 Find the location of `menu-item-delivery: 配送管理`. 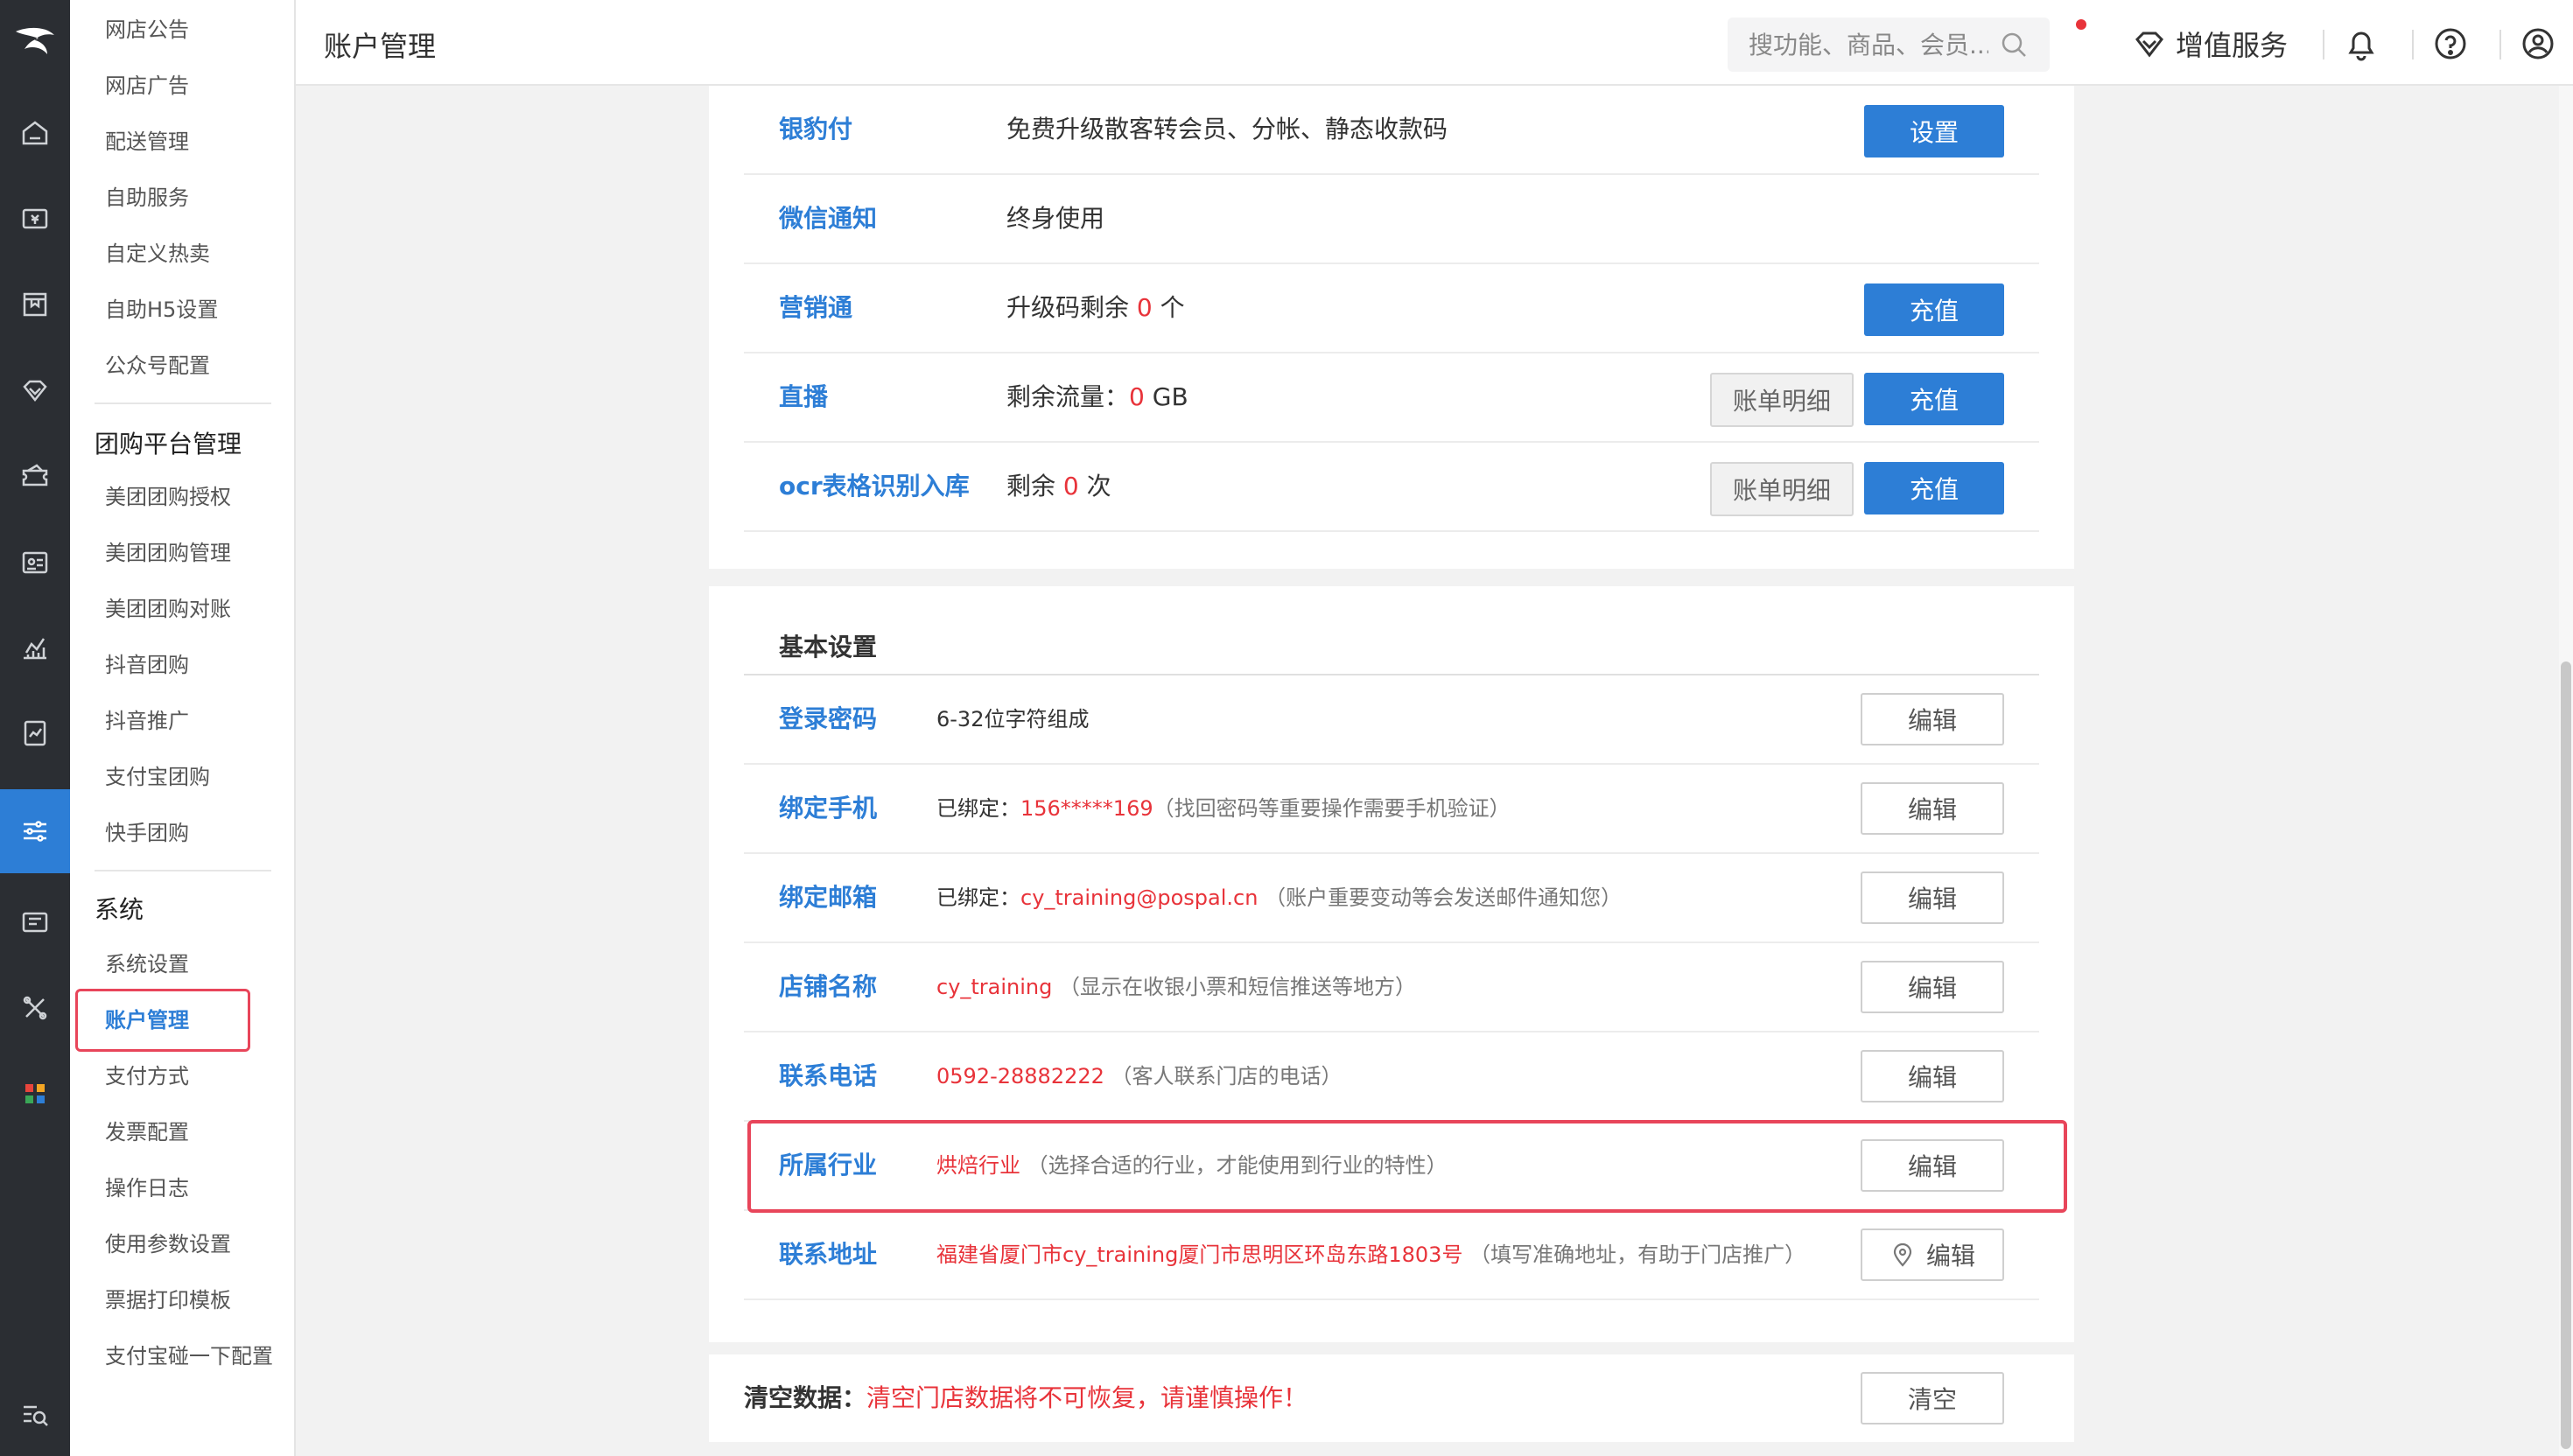

menu-item-delivery: 配送管理 is located at coordinates (147, 141).